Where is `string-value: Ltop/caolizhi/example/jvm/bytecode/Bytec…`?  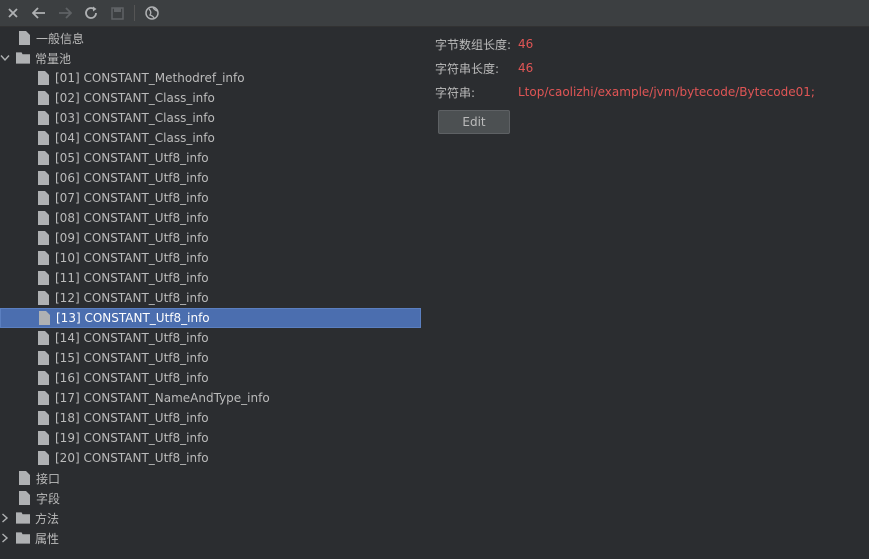 string-value: Ltop/caolizhi/example/jvm/bytecode/Bytec… is located at coordinates (666, 92).